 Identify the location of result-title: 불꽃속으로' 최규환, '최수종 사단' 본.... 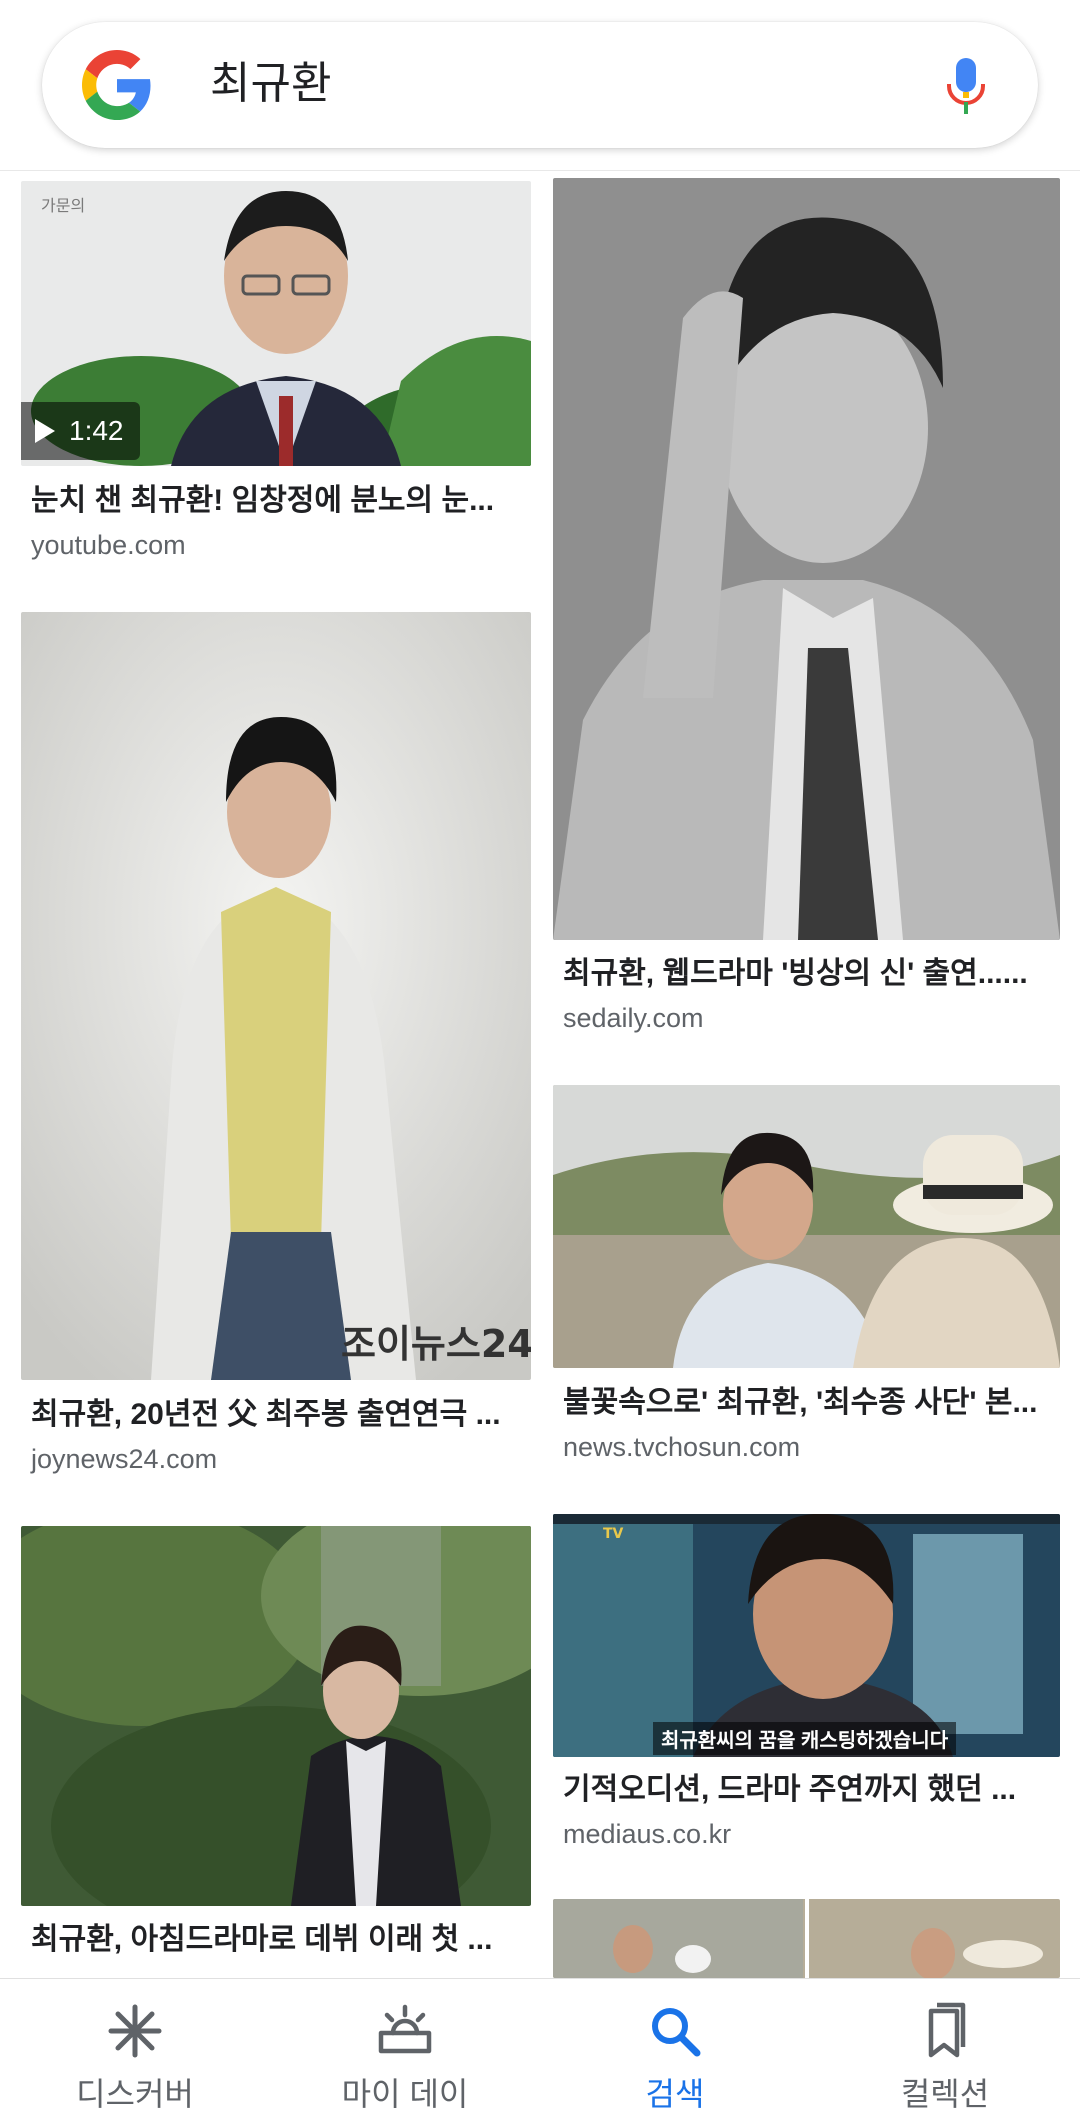
(809, 1403).